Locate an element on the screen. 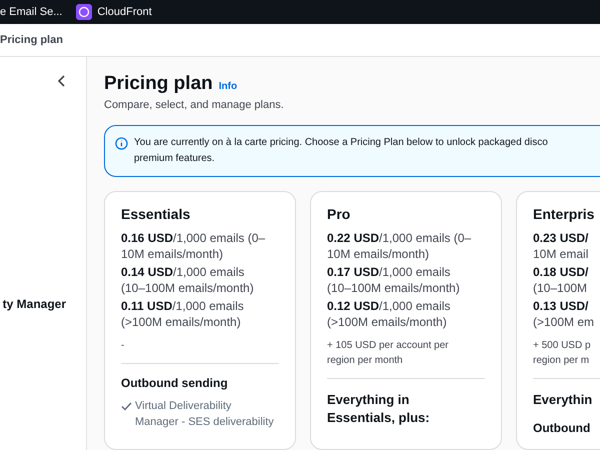  plan-heading: Everything in Essentials, plus: is located at coordinates (379, 409).